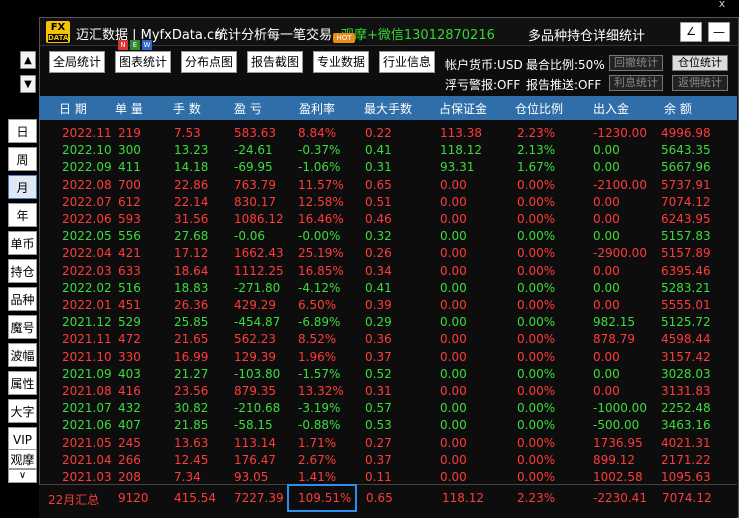  Describe the element at coordinates (22, 215) in the screenshot. I see `nav-year-tab: 年` at that location.